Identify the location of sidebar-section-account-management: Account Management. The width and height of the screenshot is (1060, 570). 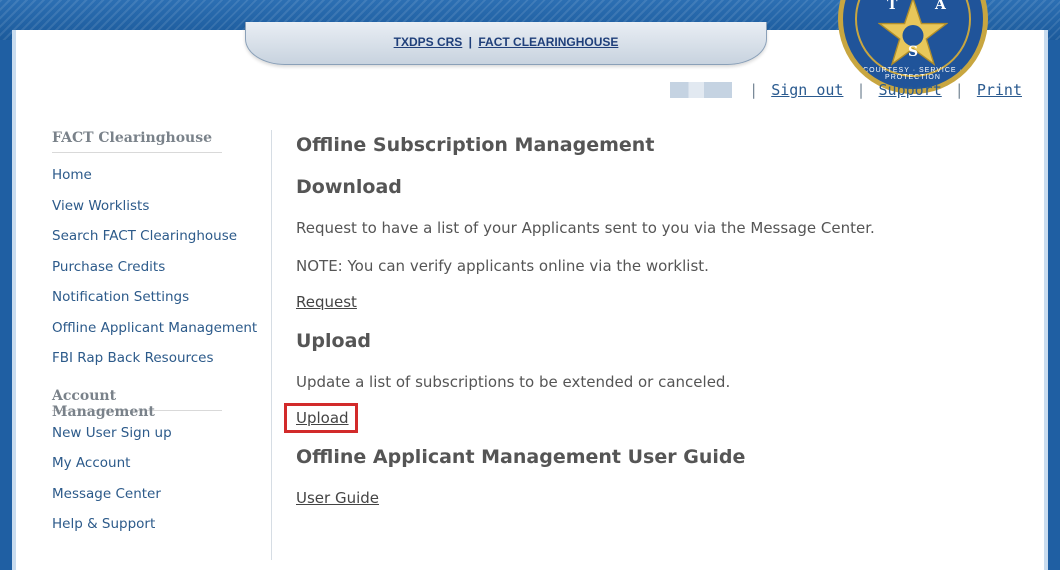
(137, 404).